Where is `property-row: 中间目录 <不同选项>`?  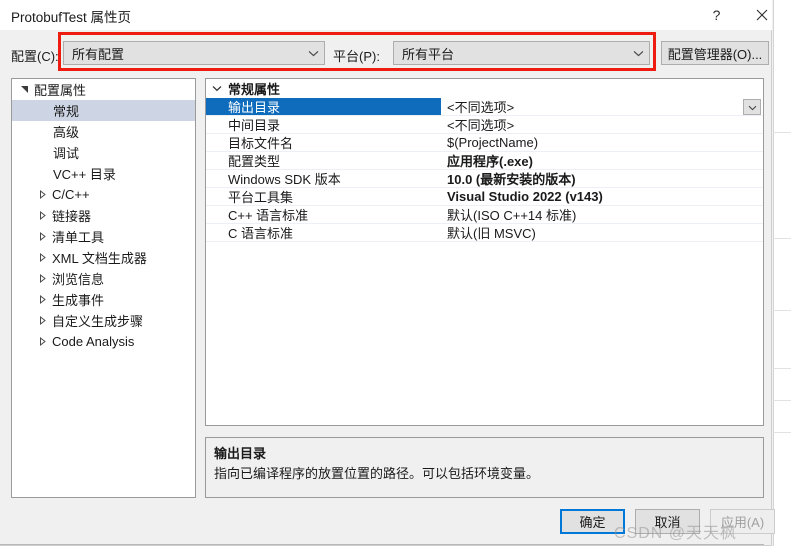 property-row: 中间目录 <不同选项> is located at coordinates (484, 125).